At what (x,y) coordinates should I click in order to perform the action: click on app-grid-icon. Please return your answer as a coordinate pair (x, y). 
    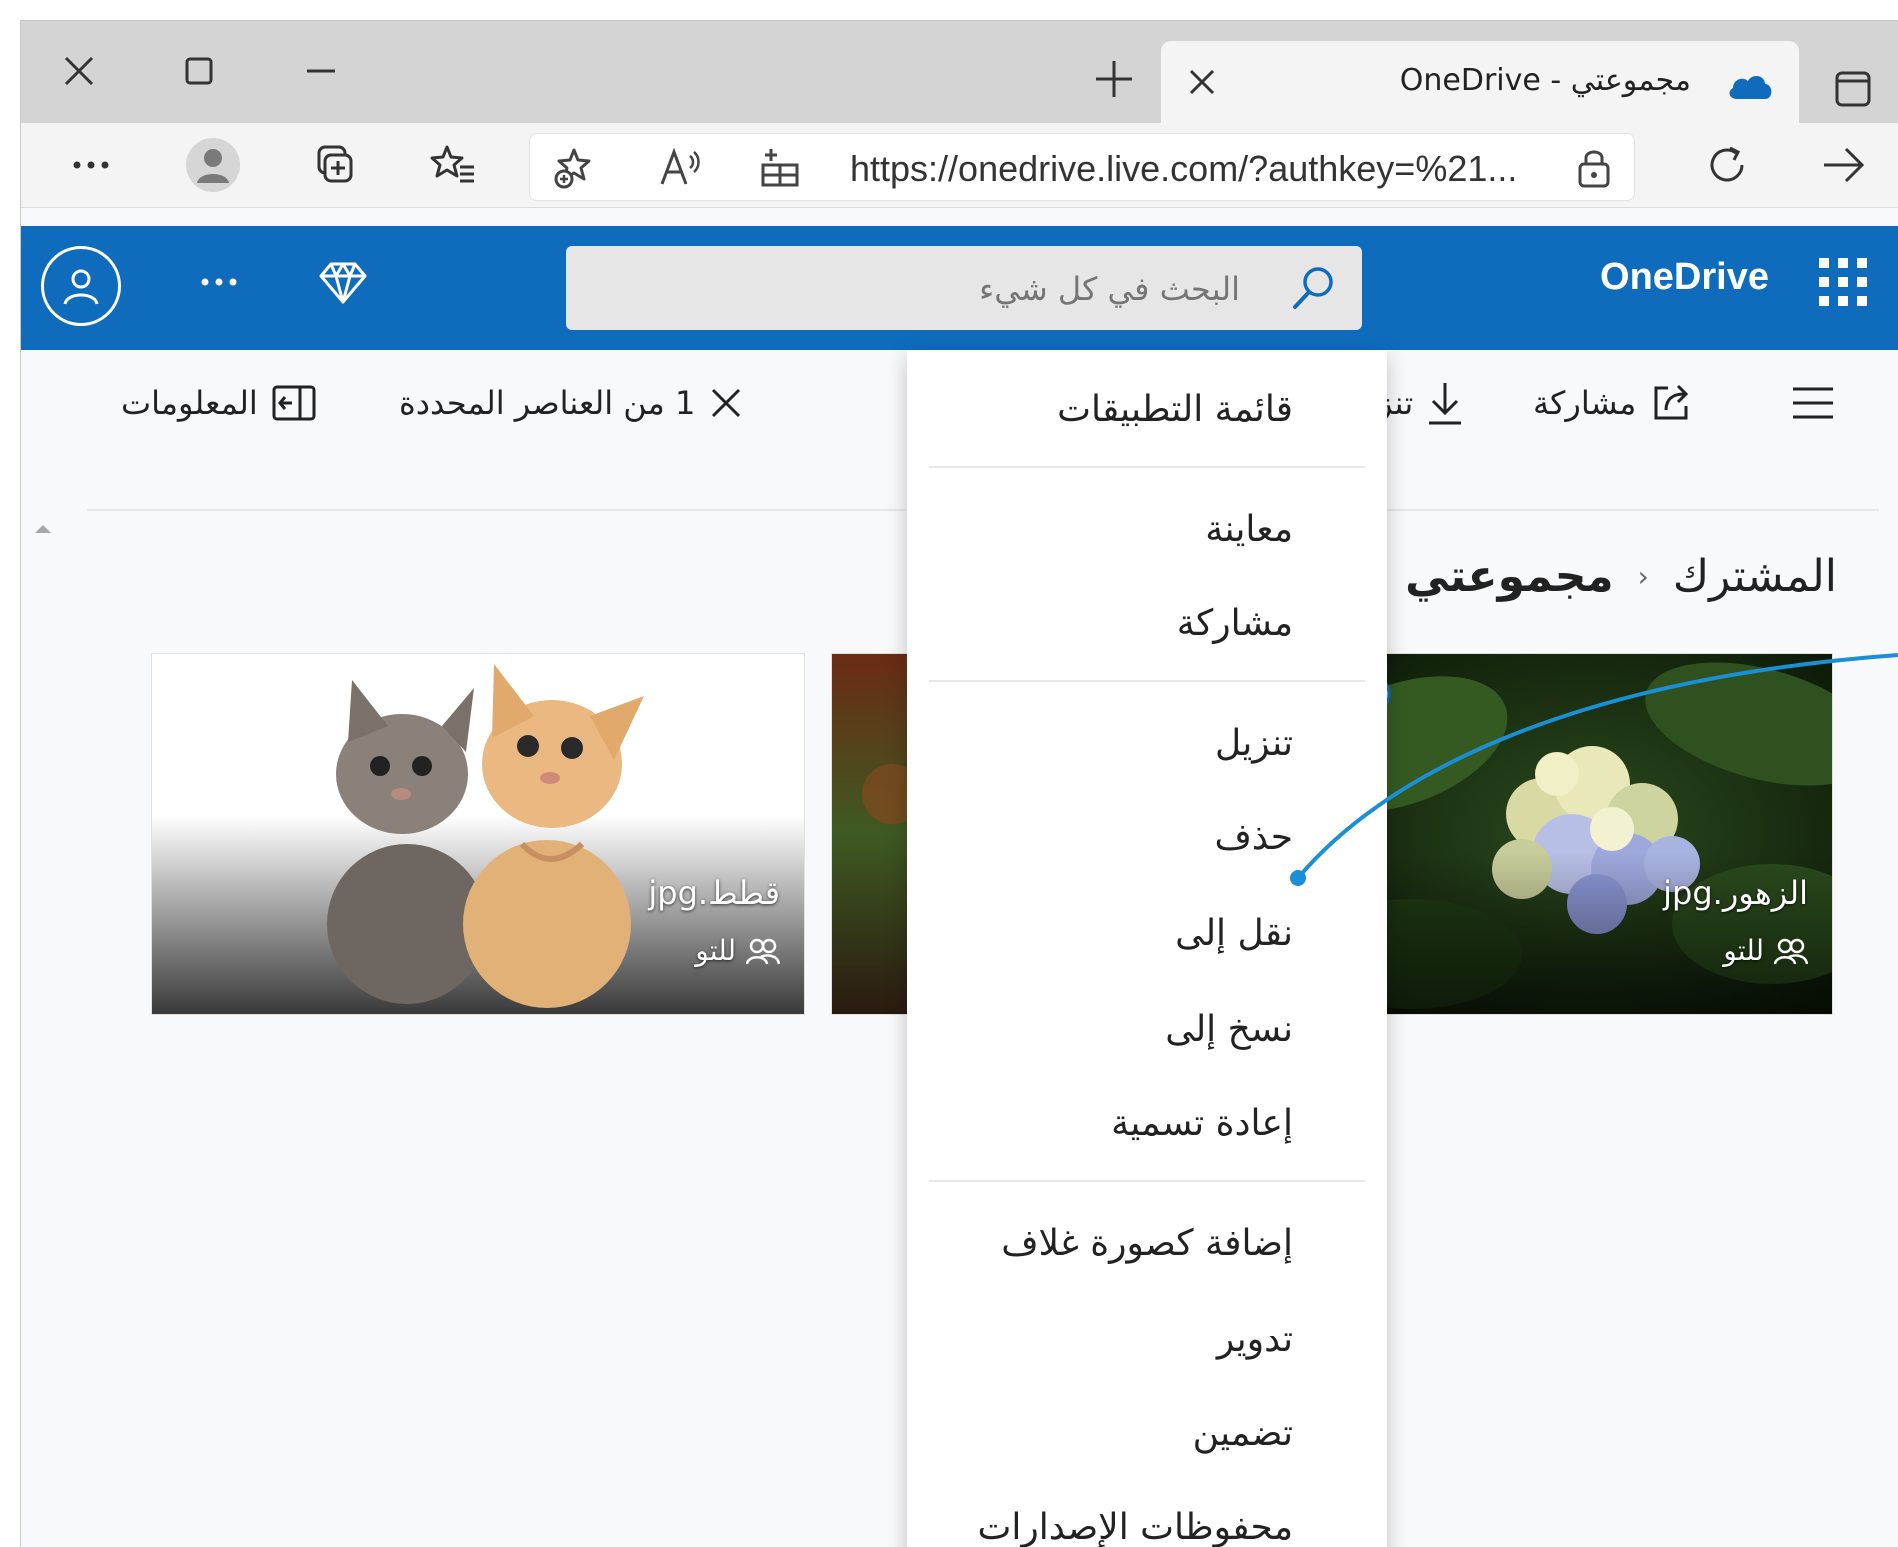
    Looking at the image, I should click on (780, 168).